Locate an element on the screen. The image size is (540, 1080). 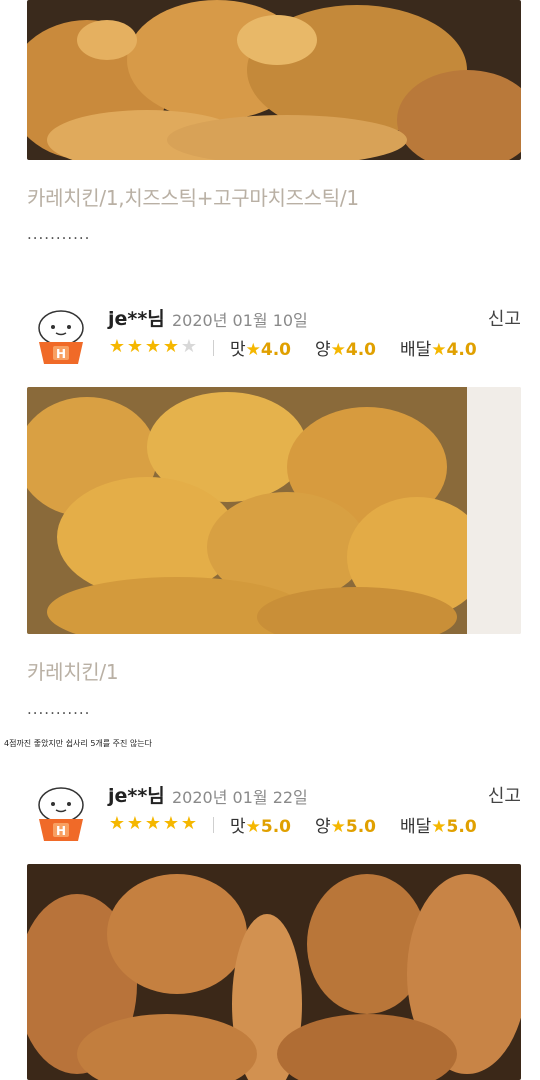
delivery-rating: 배달★4.0 is located at coordinates (438, 350).